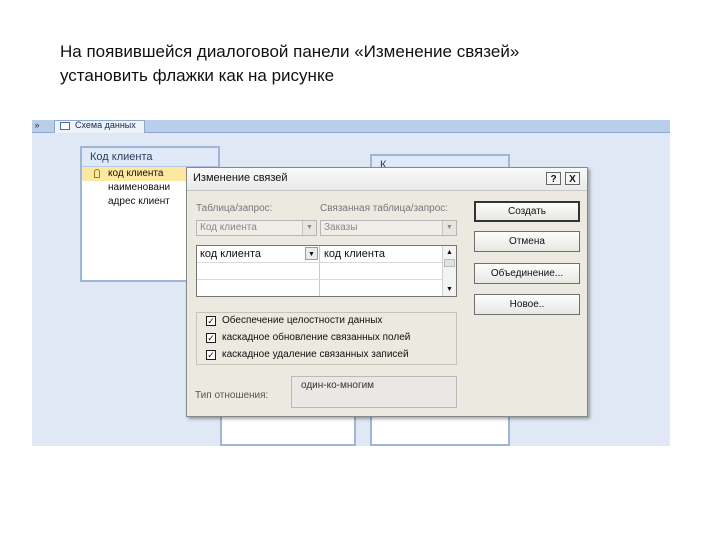 Image resolution: width=720 pixels, height=540 pixels. I want to click on table-window-title: Код клиента, so click(150, 157).